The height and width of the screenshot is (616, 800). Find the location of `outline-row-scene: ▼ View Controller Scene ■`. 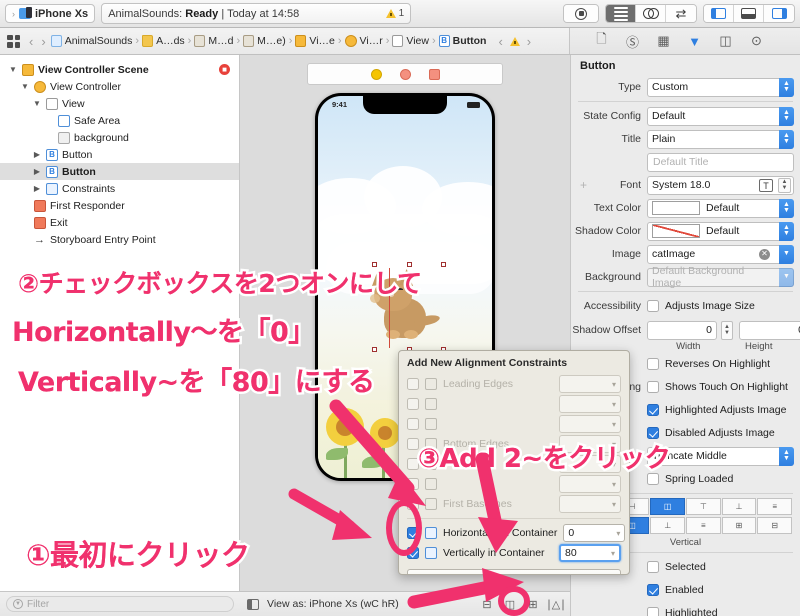

outline-row-scene: ▼ View Controller Scene ■ is located at coordinates (119, 69).